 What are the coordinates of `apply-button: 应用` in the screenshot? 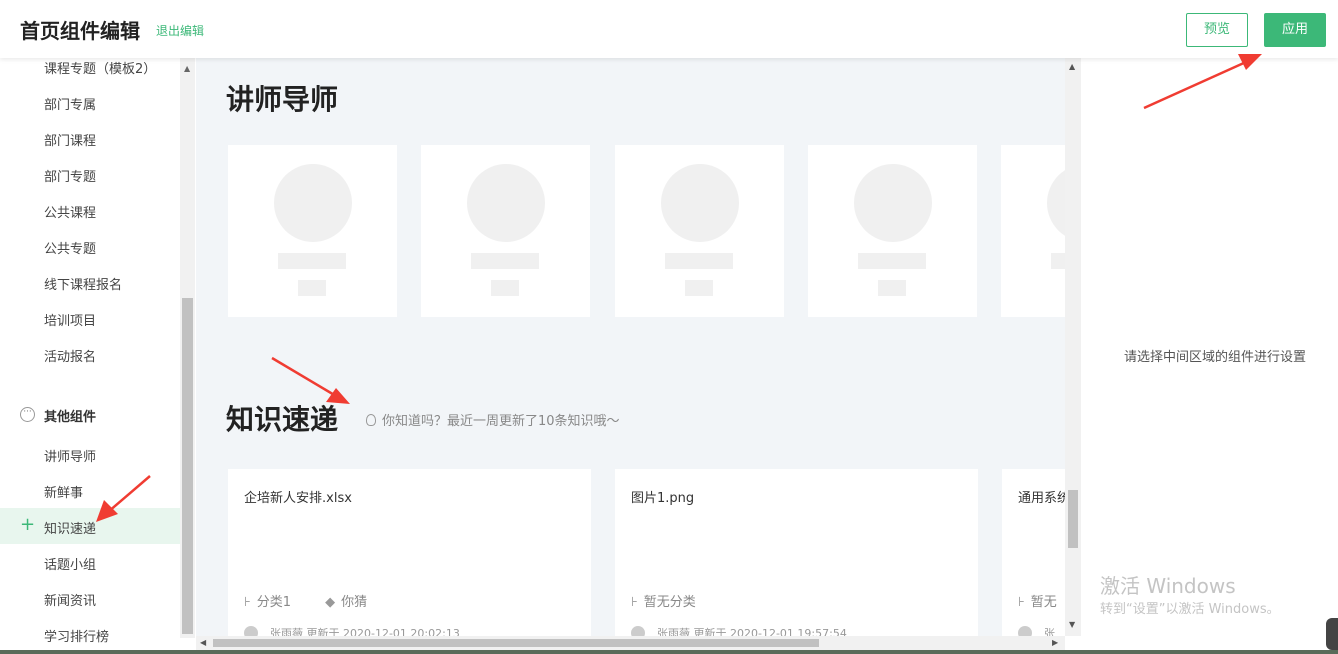 It's located at (1295, 30).